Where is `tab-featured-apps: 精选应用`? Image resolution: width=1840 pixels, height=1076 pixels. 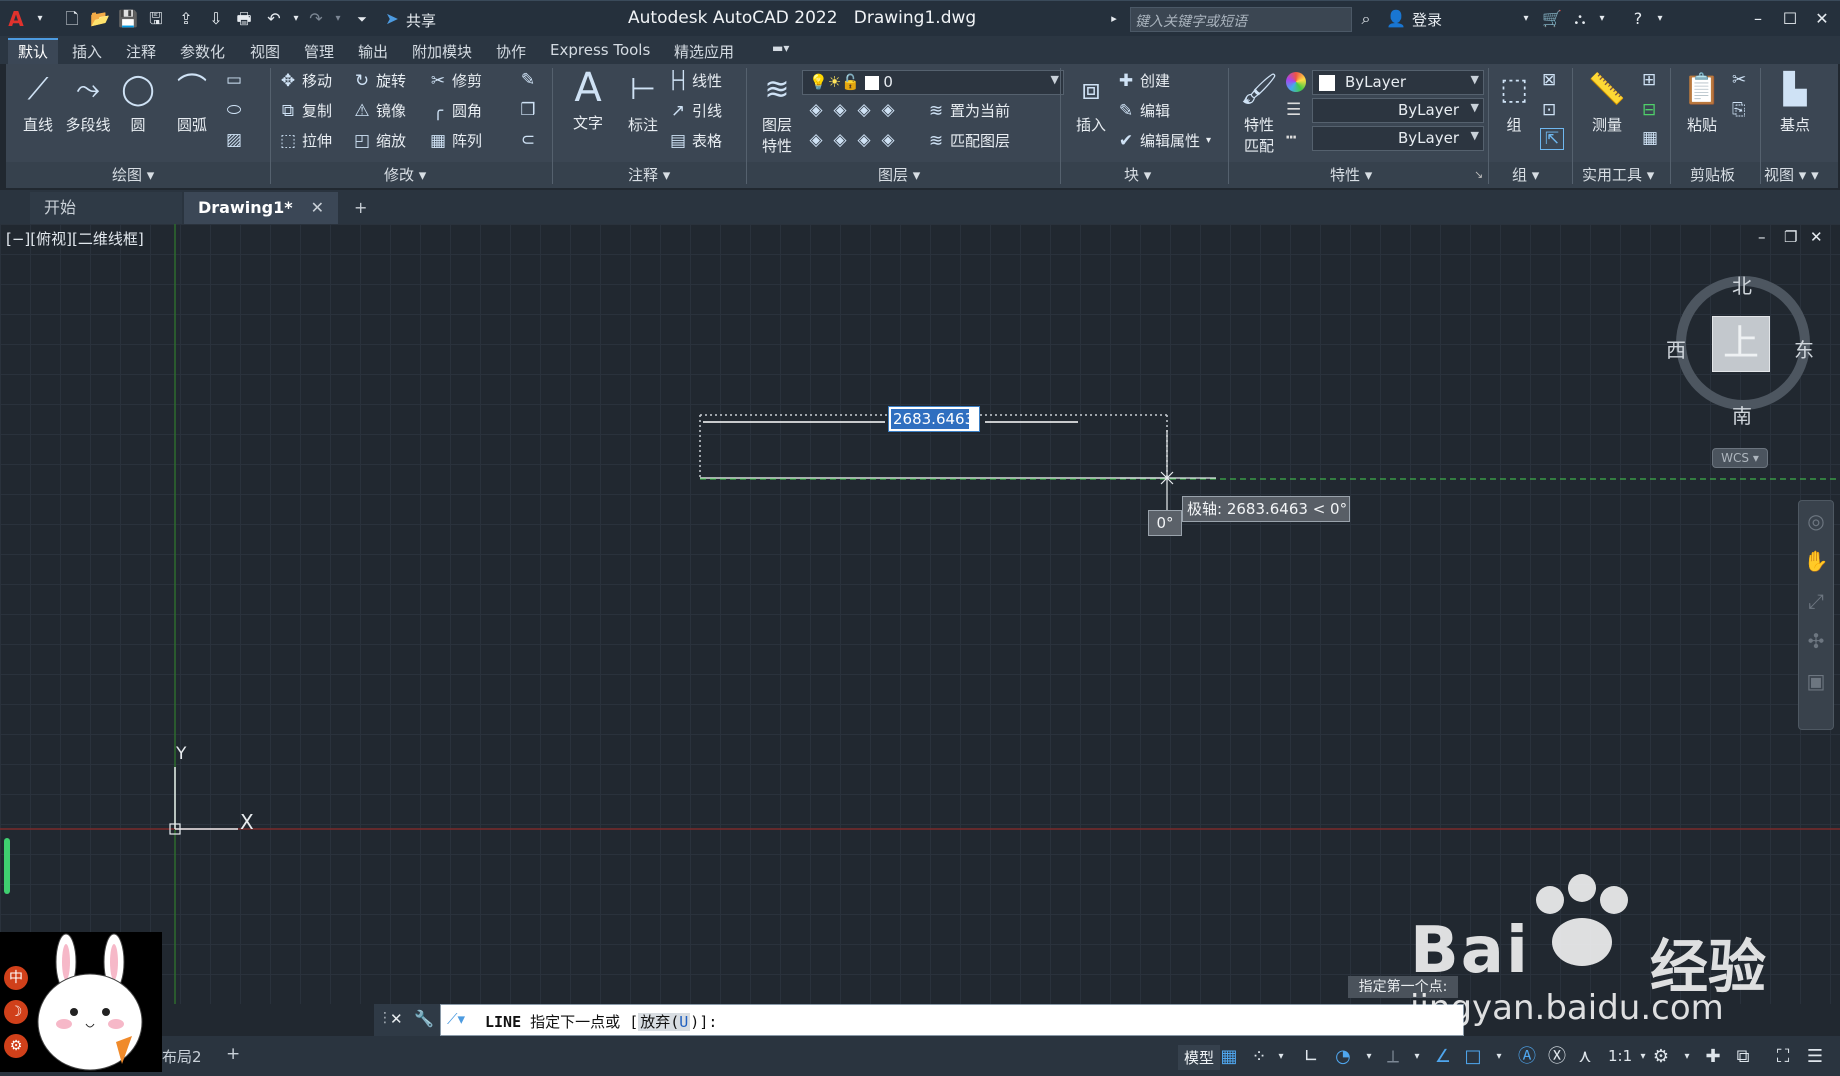
tab-featured-apps: 精选应用 is located at coordinates (704, 51).